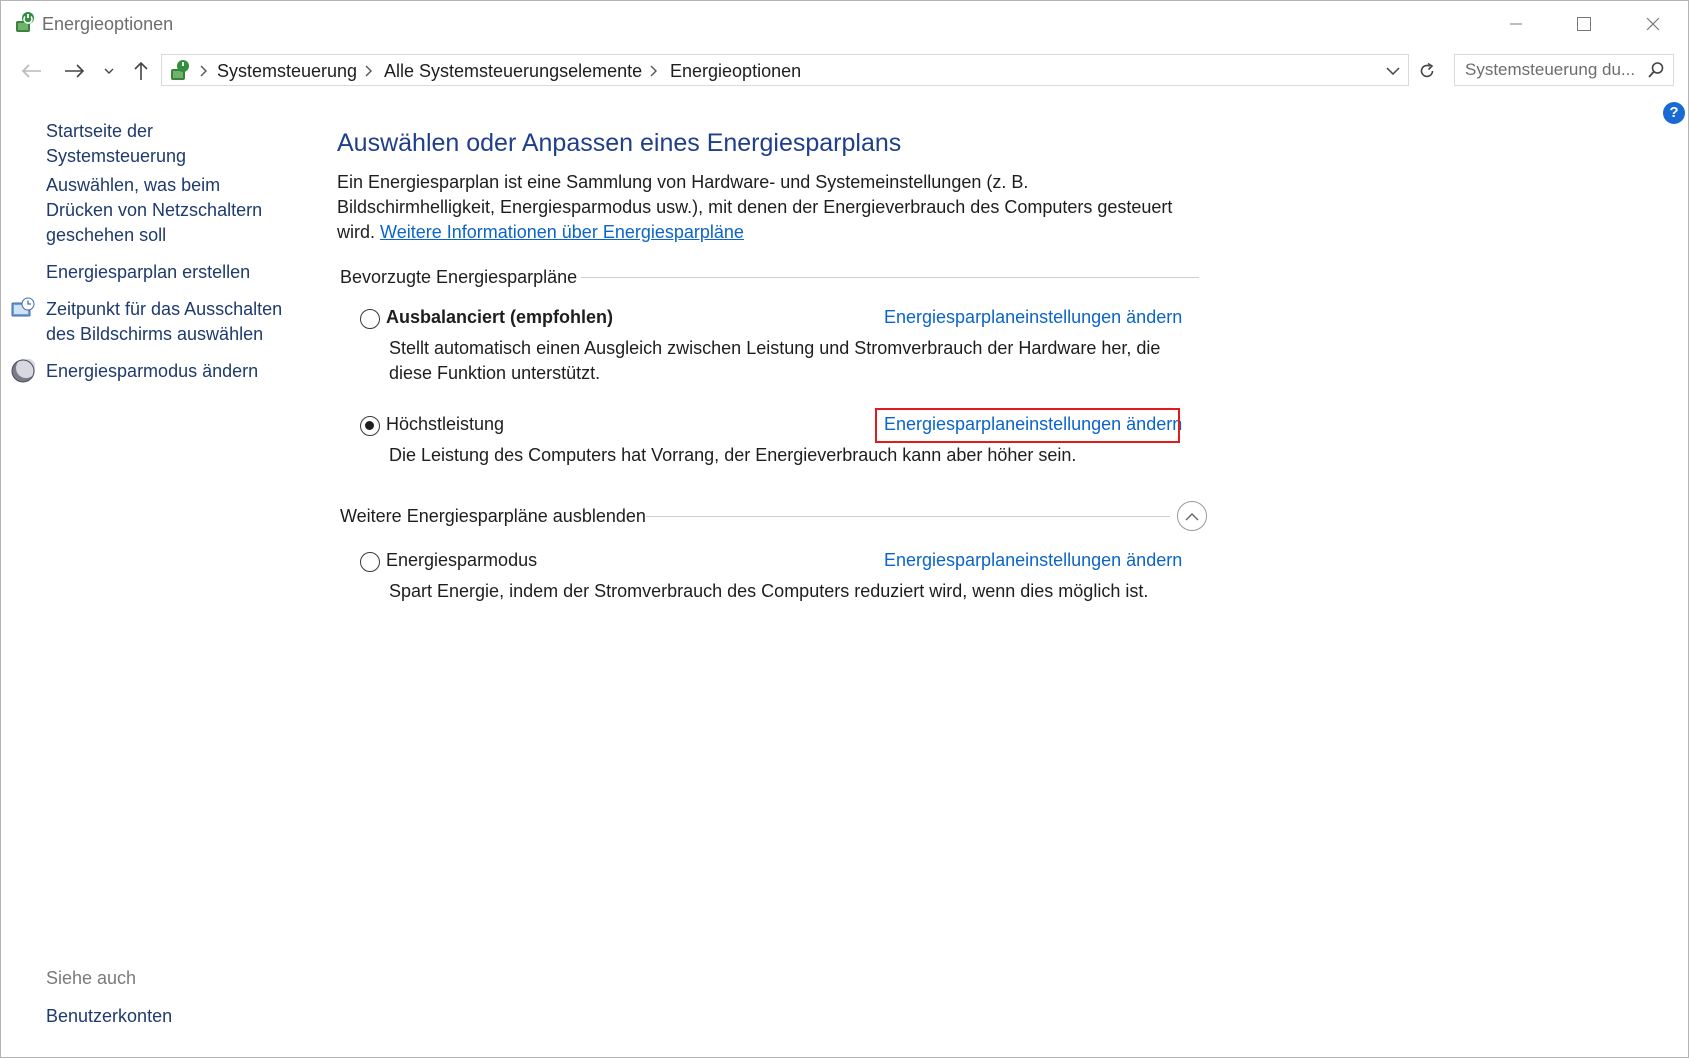  What do you see at coordinates (370, 562) in the screenshot?
I see `radio-energiesparmodus` at bounding box center [370, 562].